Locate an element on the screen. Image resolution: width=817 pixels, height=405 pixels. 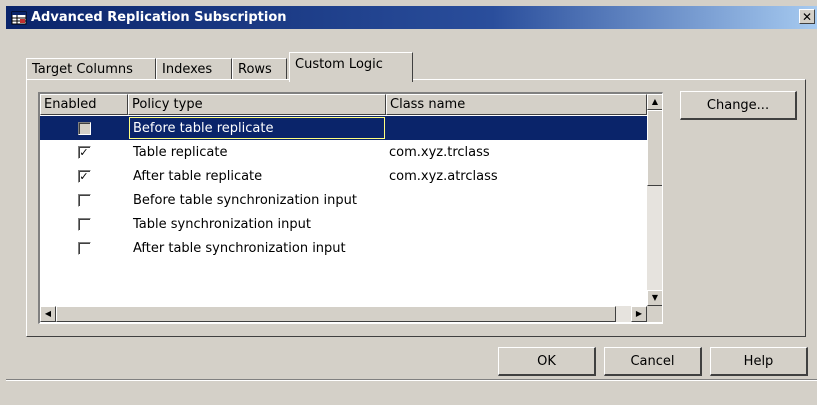
arrow-down-icon: ▼ is located at coordinates (655, 297).